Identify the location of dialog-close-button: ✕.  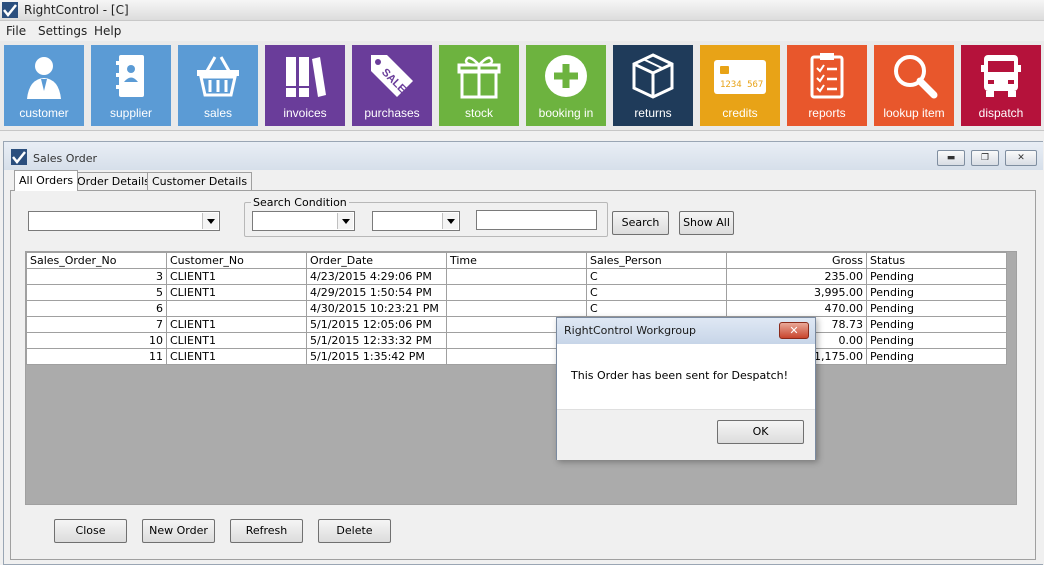
(794, 330).